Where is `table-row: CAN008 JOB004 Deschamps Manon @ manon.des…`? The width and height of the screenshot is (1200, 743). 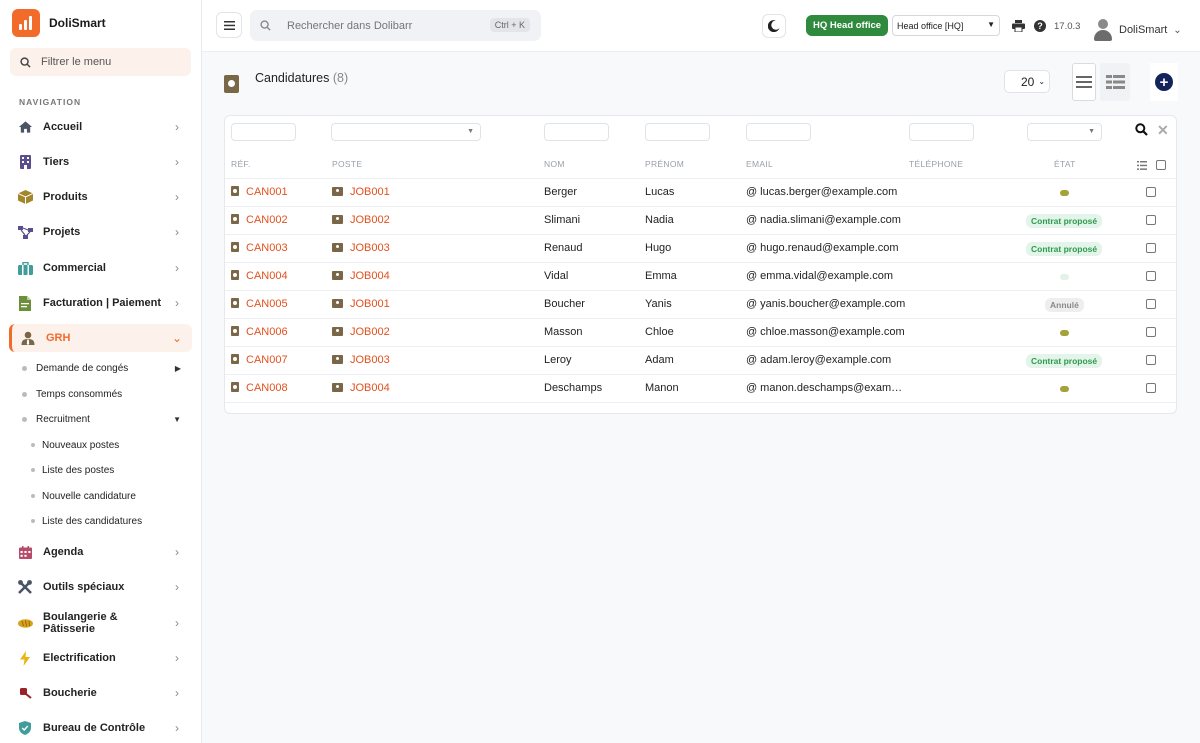
table-row: CAN008 JOB004 Deschamps Manon @ manon.des… is located at coordinates (700, 389).